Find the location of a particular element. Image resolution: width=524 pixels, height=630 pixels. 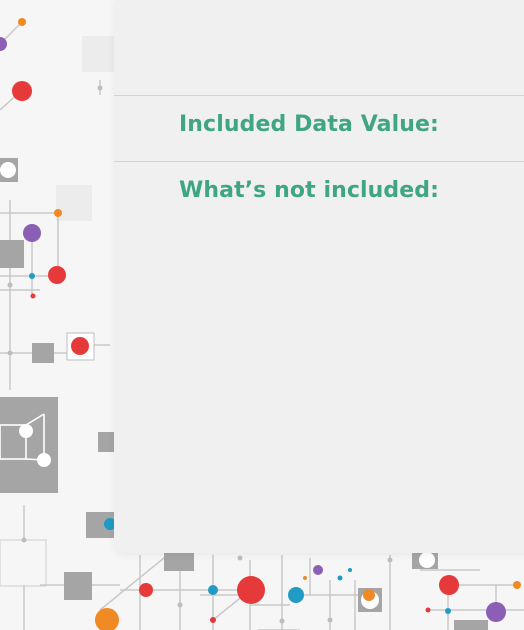

included-data-value-heading: Included Data Value: is located at coordinates (309, 124).